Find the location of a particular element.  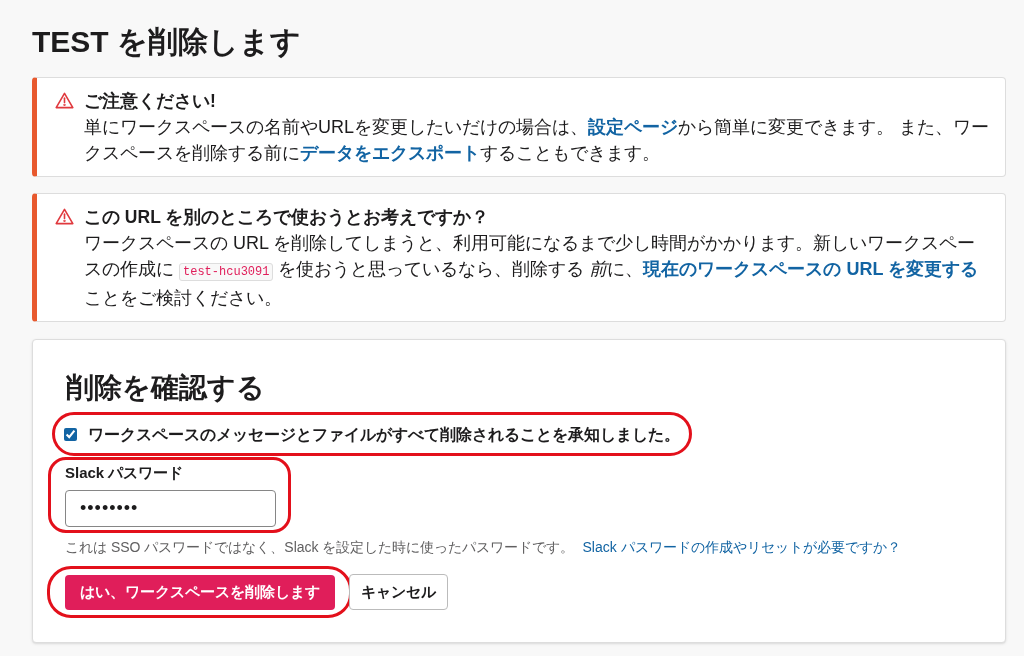

inline-code: test-hcu3091 is located at coordinates (226, 272).